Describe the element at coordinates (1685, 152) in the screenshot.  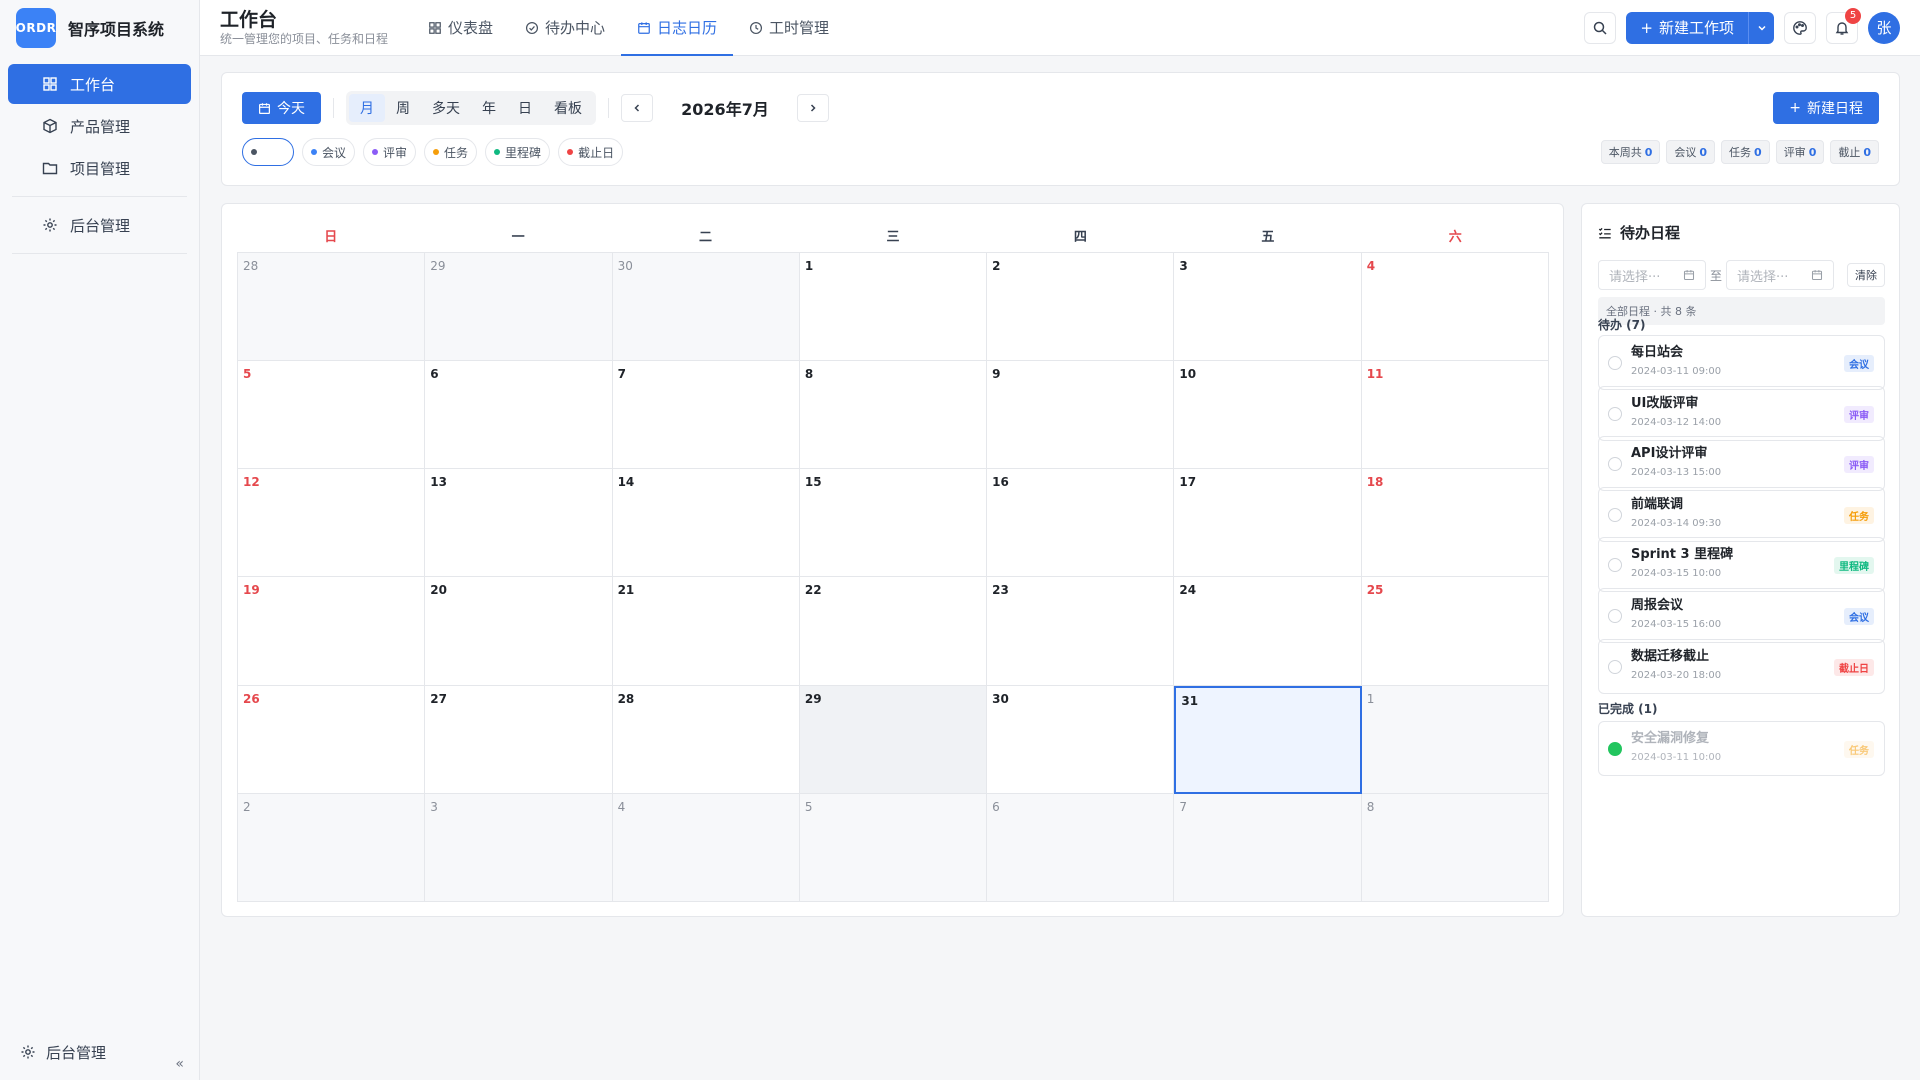
I see `stat-label: 会议` at that location.